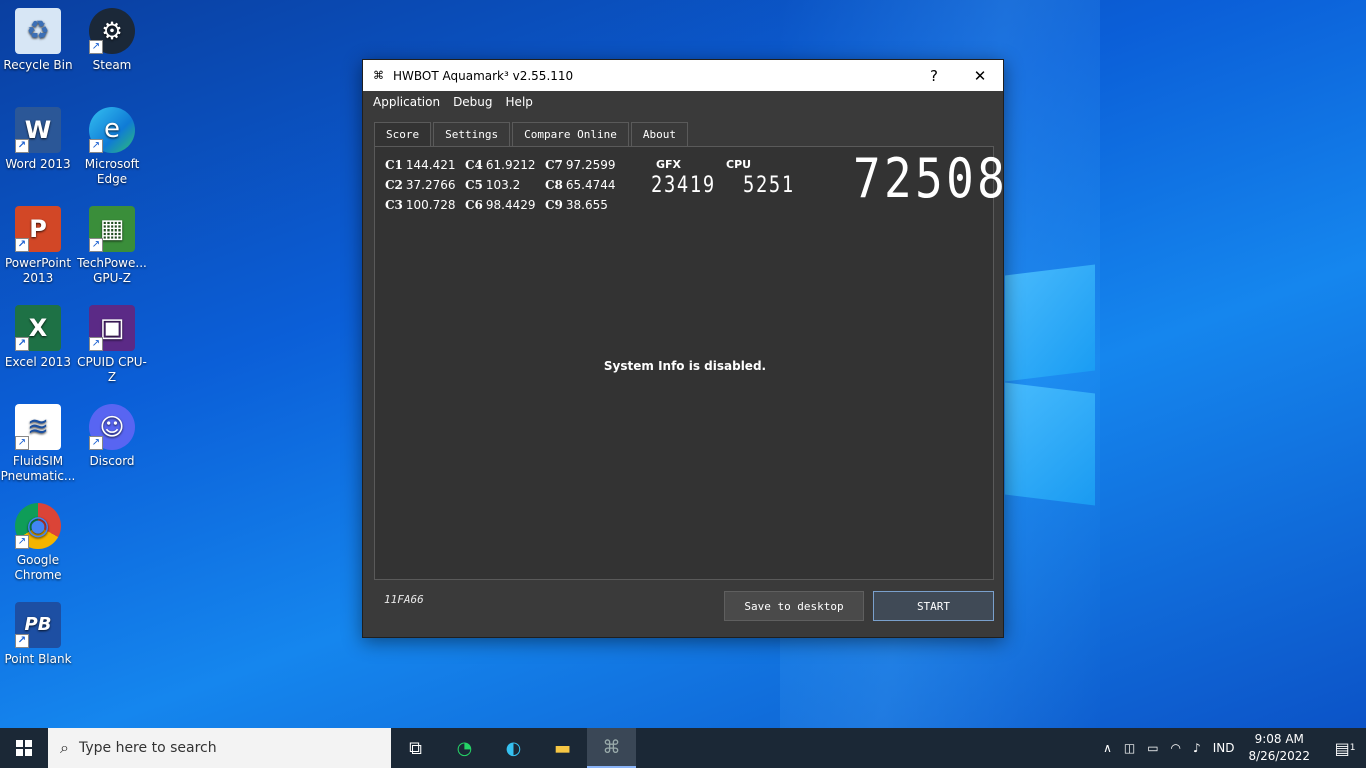  I want to click on subscore-c5: C5 103.2, so click(493, 185).